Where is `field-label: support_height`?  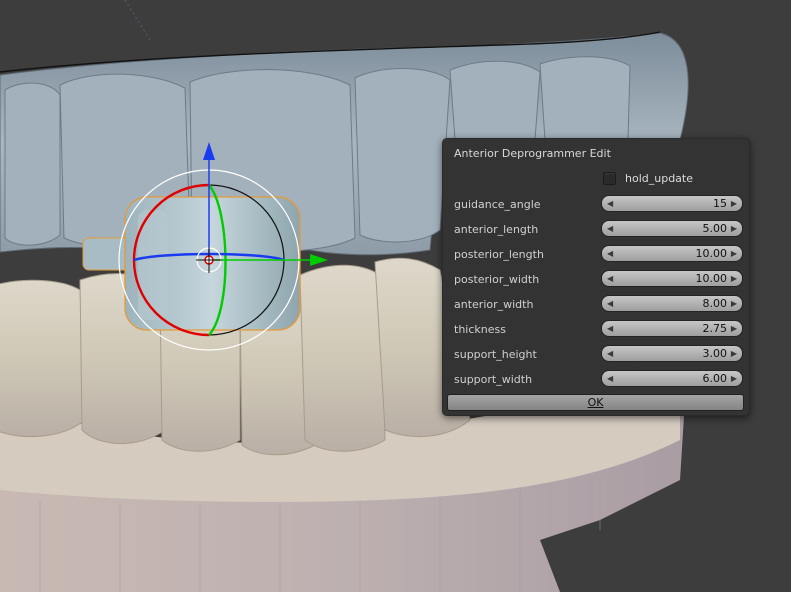 field-label: support_height is located at coordinates (495, 354).